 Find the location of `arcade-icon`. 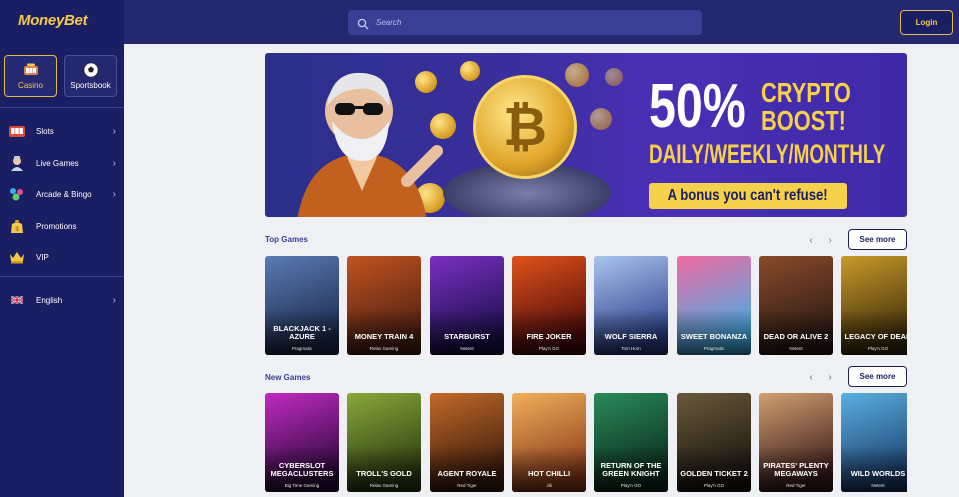

arcade-icon is located at coordinates (17, 194).